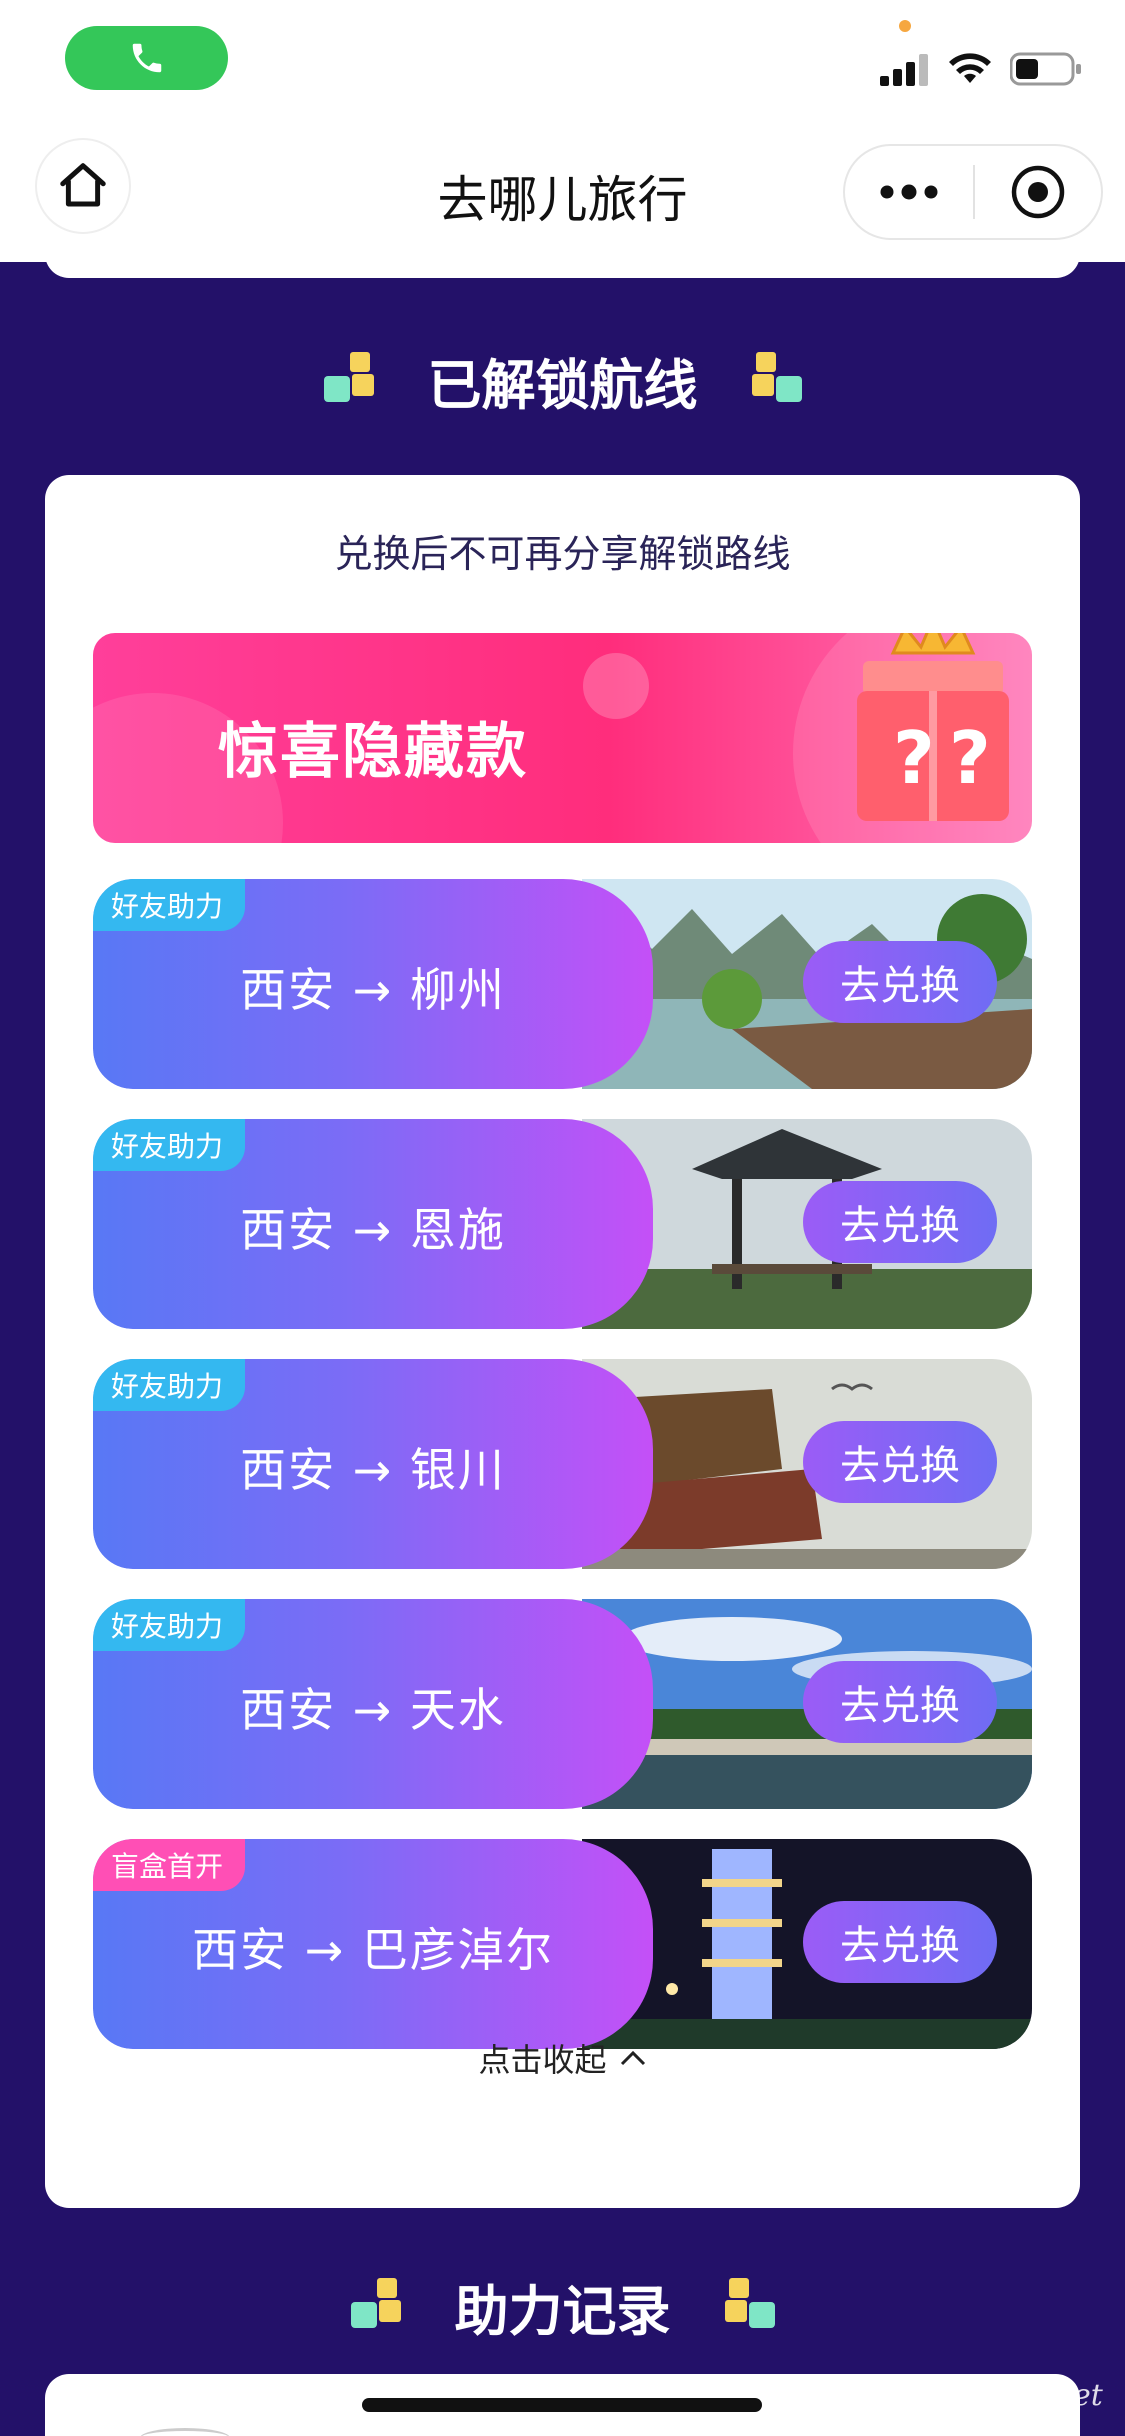  I want to click on surprise-hidden-banner: 惊喜隐藏款 ? ?, so click(562, 738).